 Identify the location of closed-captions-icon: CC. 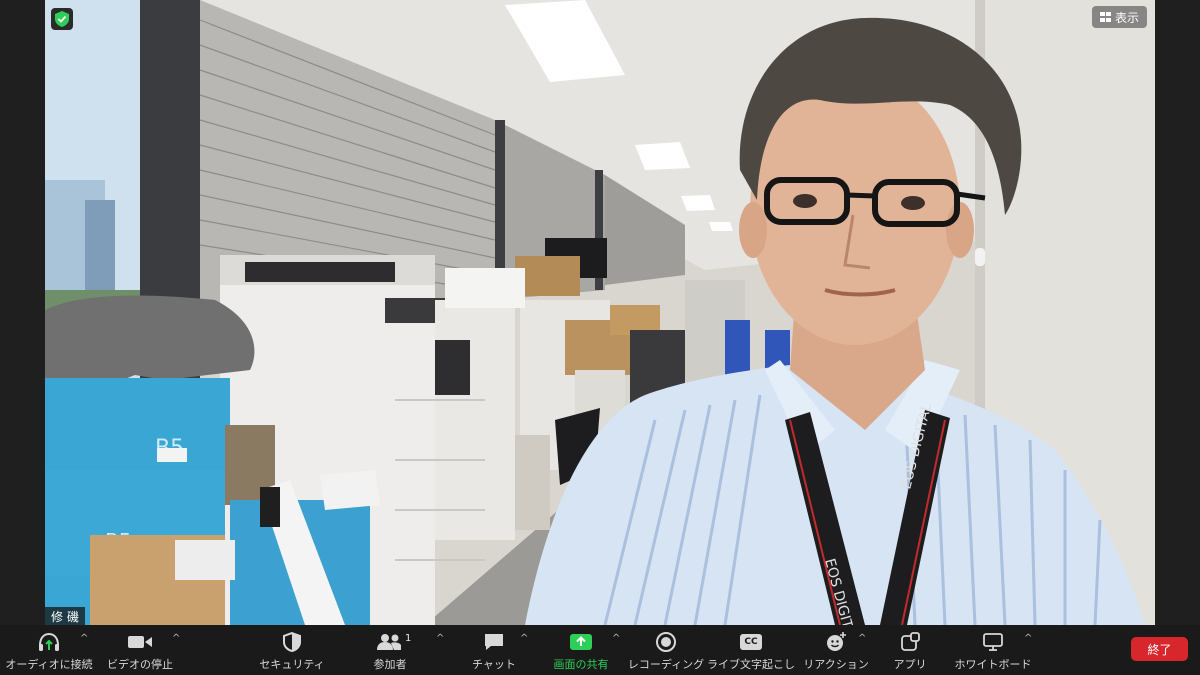
(751, 642).